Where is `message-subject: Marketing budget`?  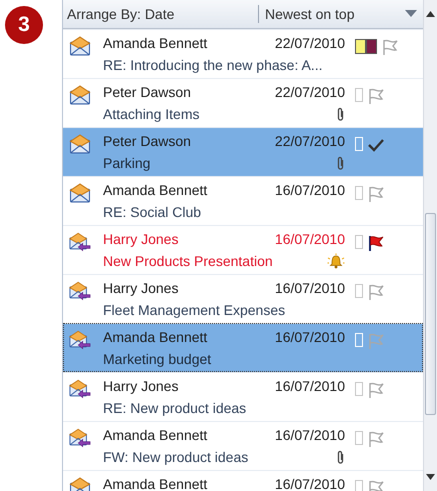 message-subject: Marketing budget is located at coordinates (157, 359).